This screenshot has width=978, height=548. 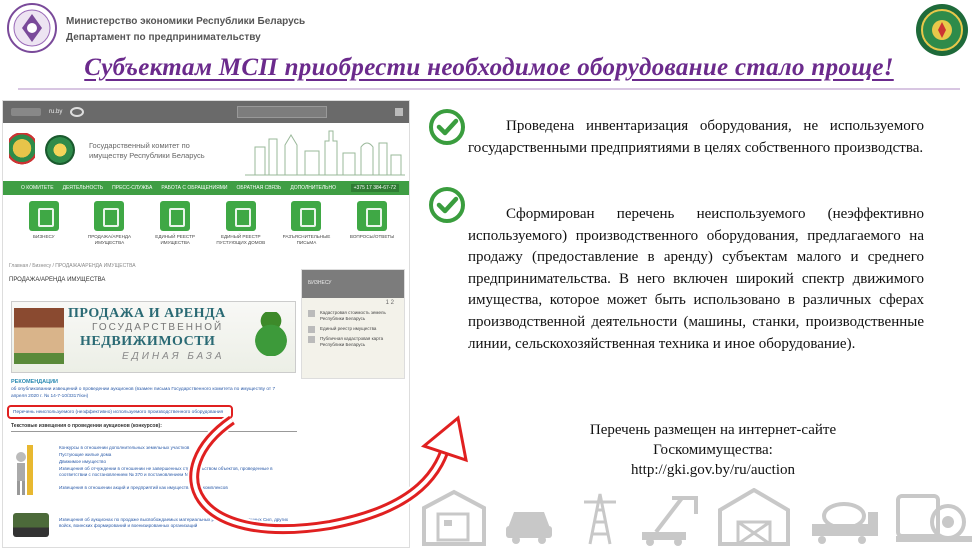 What do you see at coordinates (845, 523) in the screenshot?
I see `concrete-mixer-icon` at bounding box center [845, 523].